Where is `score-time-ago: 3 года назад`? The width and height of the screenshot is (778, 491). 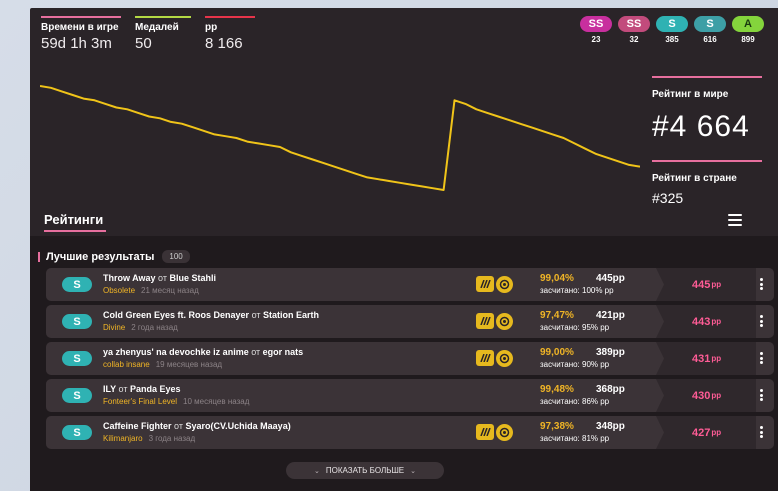 score-time-ago: 3 года назад is located at coordinates (172, 438).